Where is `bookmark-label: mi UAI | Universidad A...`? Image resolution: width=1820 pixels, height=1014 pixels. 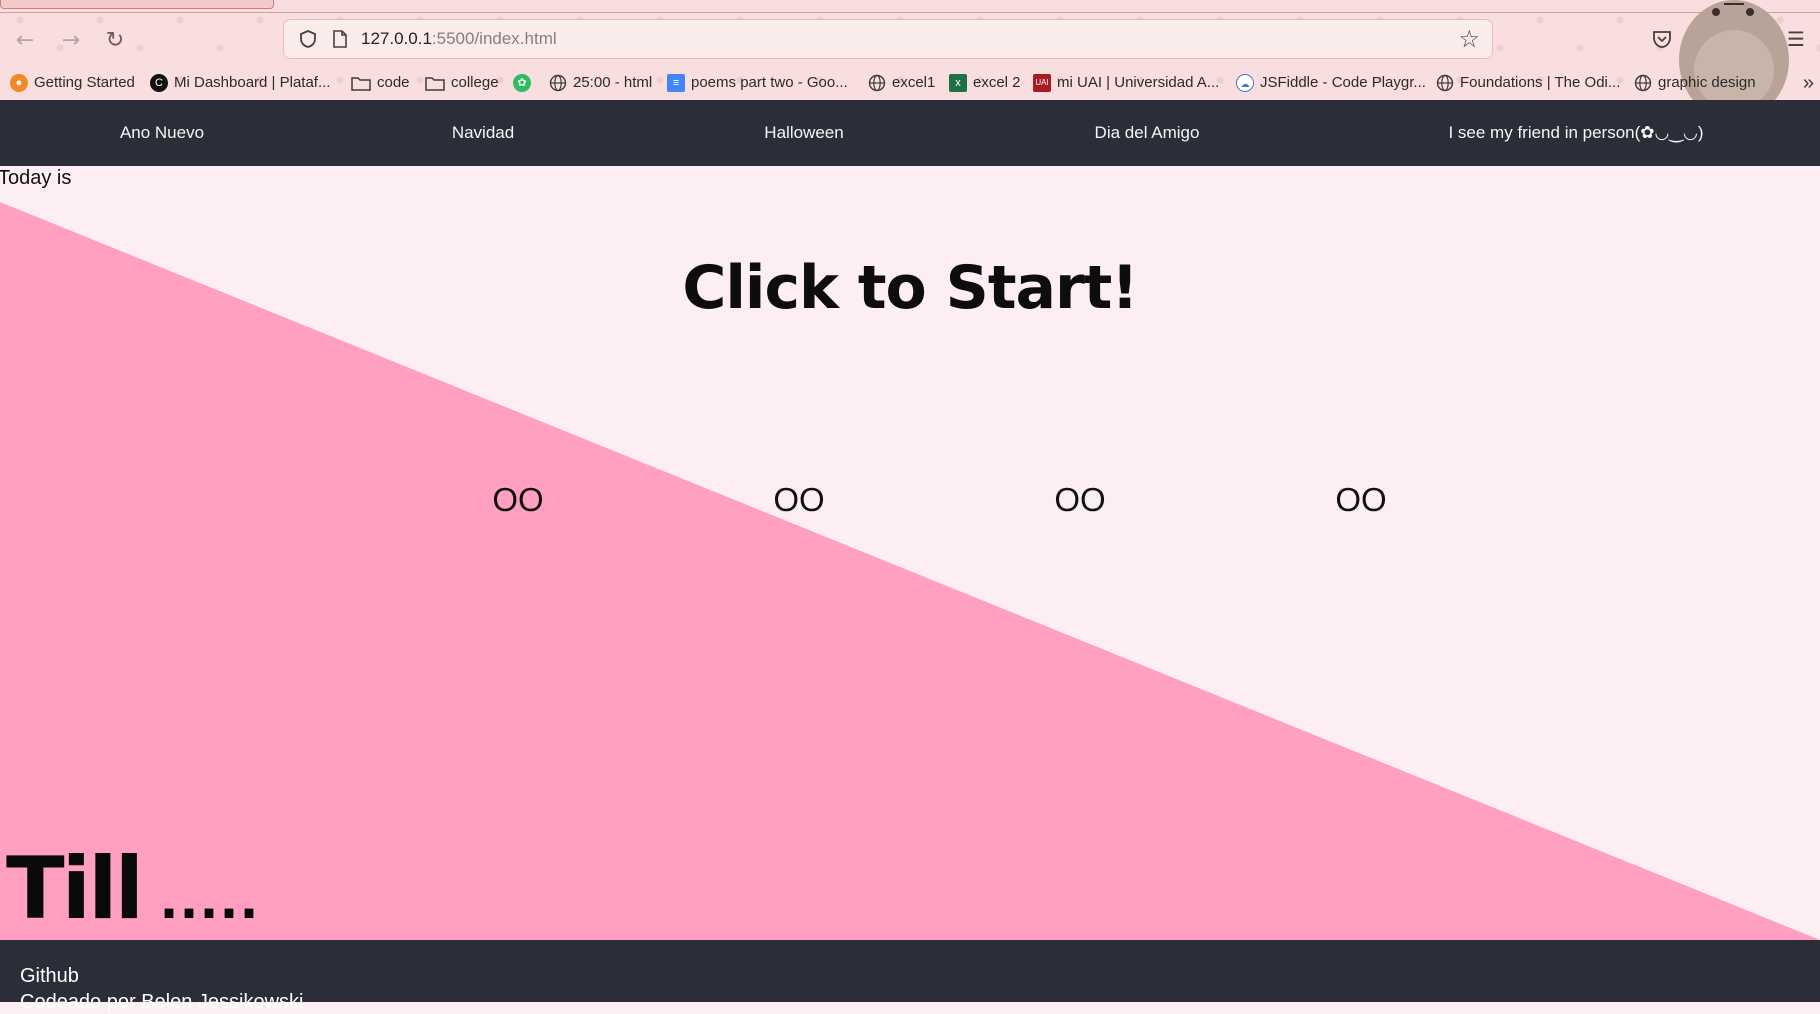
bookmark-label: mi UAI | Universidad A... is located at coordinates (1138, 82).